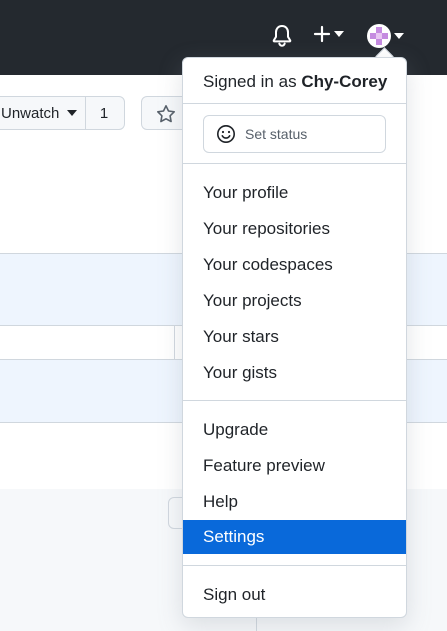 This screenshot has width=447, height=631. I want to click on create-new-button, so click(328, 34).